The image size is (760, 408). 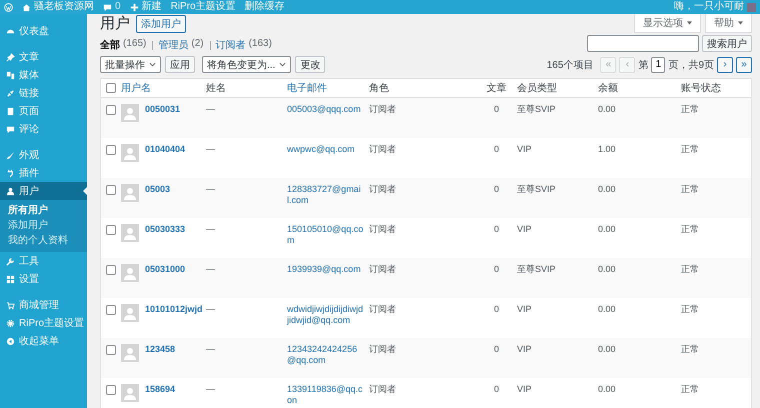 I want to click on avatar-placeholder, so click(x=751, y=7).